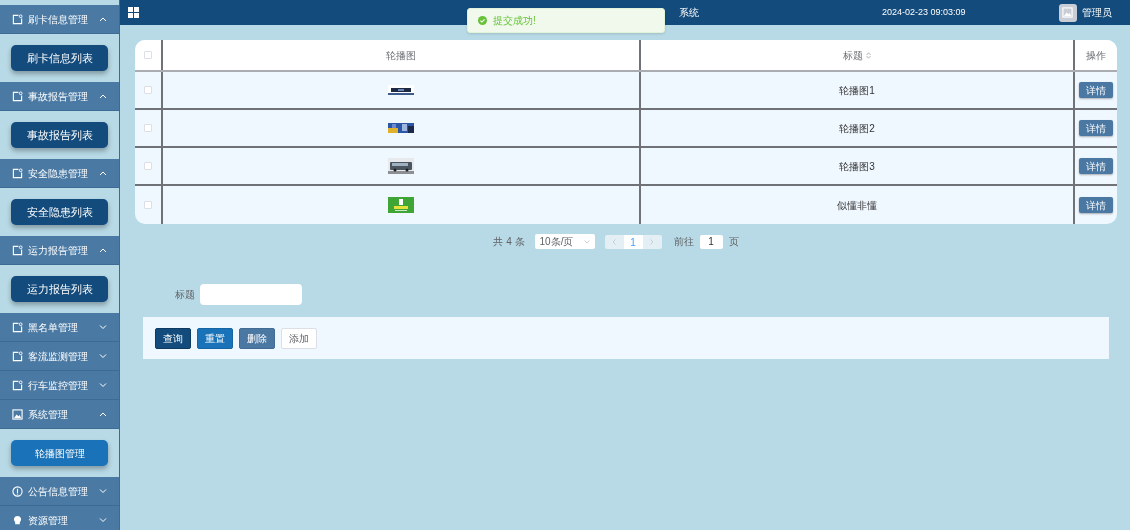  What do you see at coordinates (514, 21) in the screenshot?
I see `toast-message: 提交成功!` at bounding box center [514, 21].